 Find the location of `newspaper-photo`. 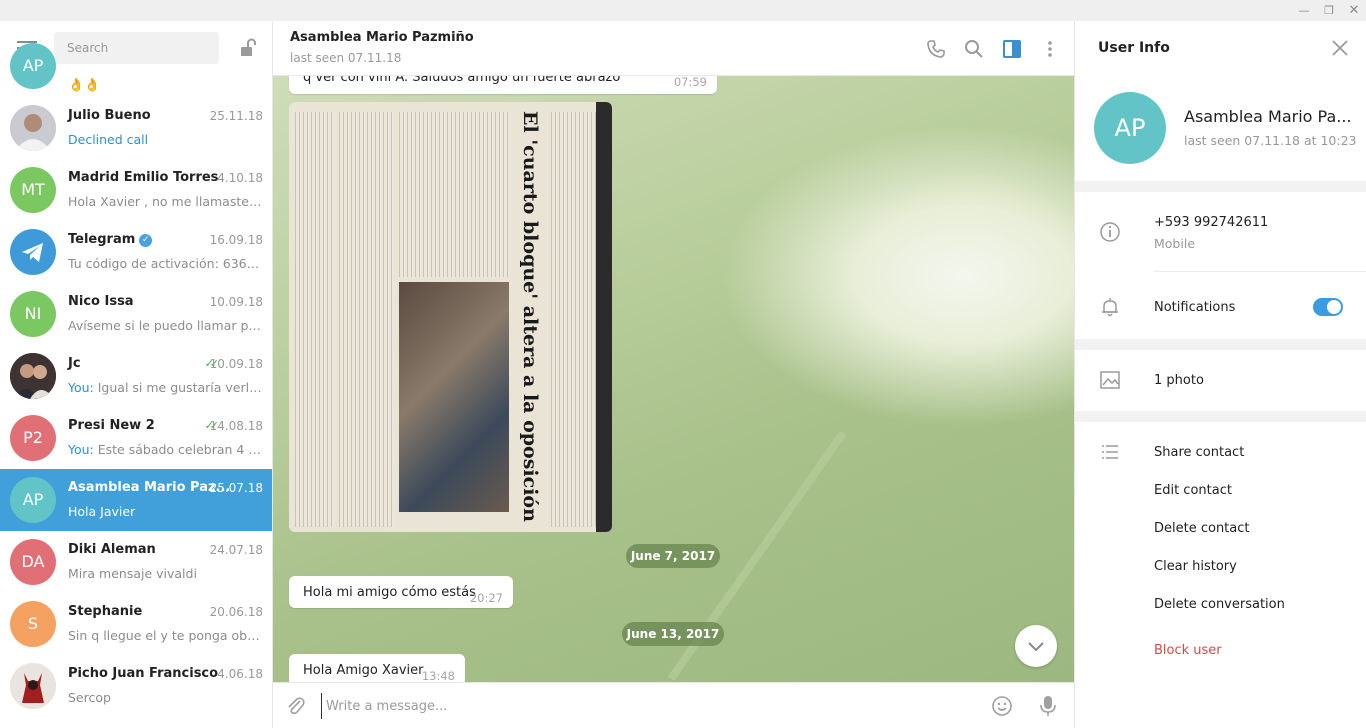

newspaper-photo is located at coordinates (454, 397).